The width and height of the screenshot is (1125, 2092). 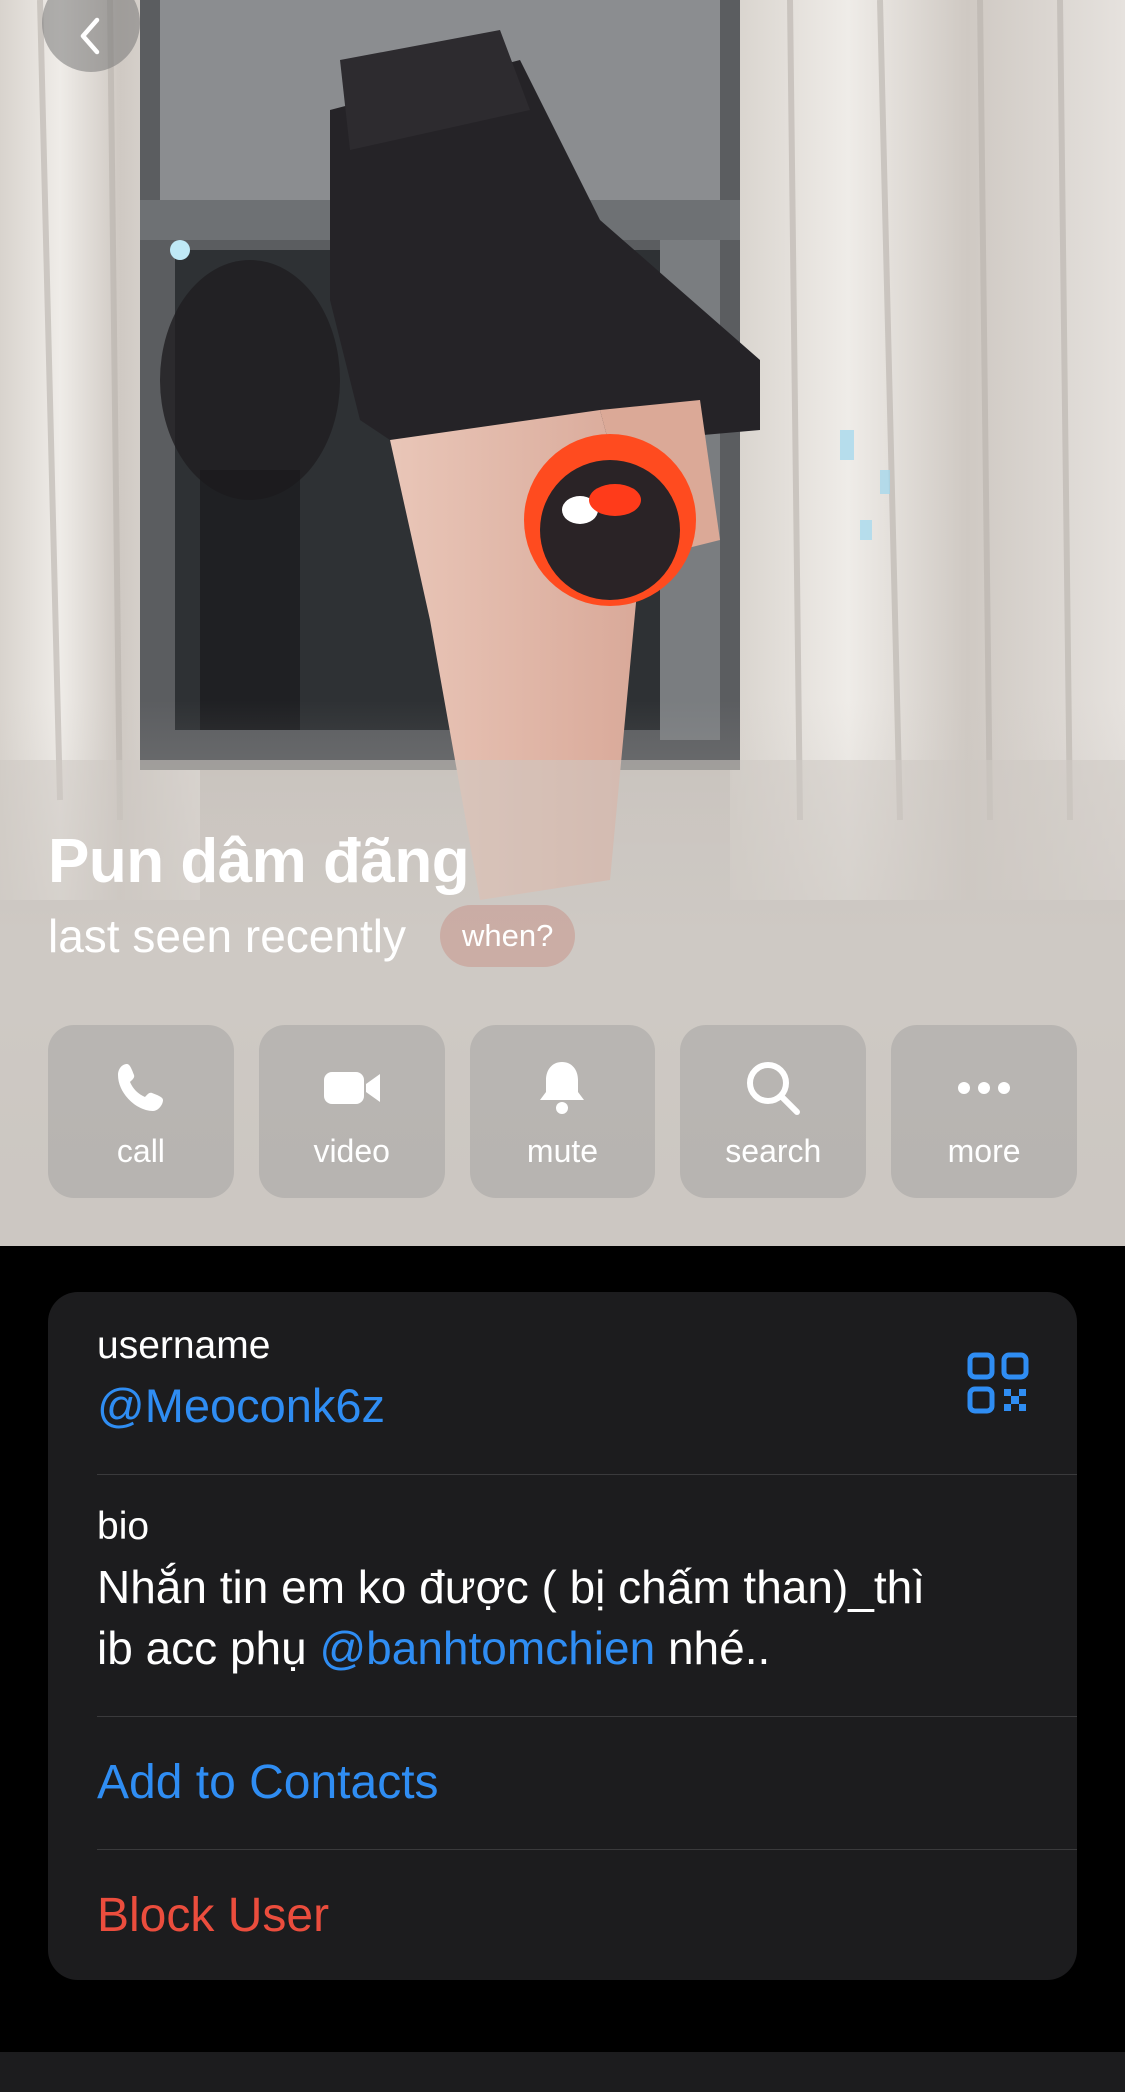 I want to click on bio-line-2-start: ib acc phụ, so click(x=208, y=1648).